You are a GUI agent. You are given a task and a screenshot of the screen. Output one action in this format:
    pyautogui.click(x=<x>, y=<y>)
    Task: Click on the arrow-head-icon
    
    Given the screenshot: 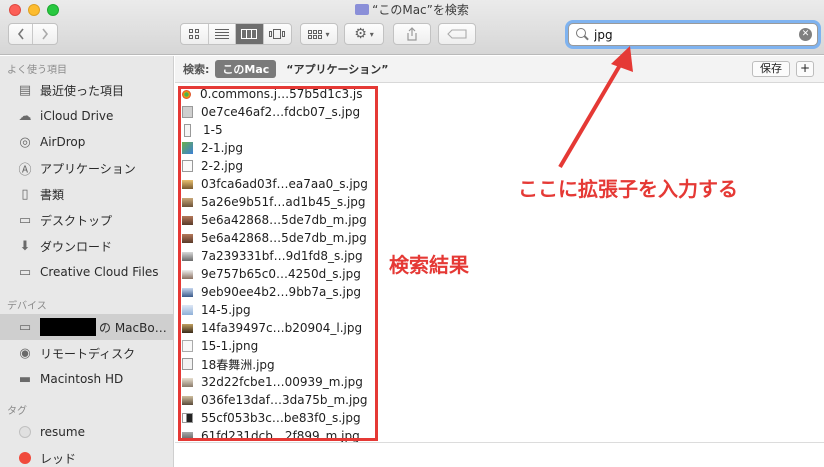 What is the action you would take?
    pyautogui.click(x=622, y=59)
    